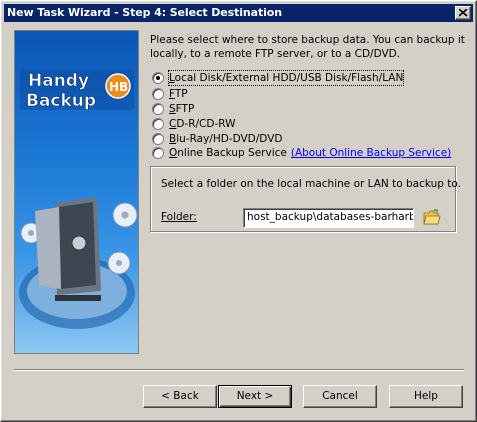 This screenshot has height=422, width=477. What do you see at coordinates (226, 139) in the screenshot?
I see `destination-label-bluray: Blu-Ray/HD-DVD/DVD` at bounding box center [226, 139].